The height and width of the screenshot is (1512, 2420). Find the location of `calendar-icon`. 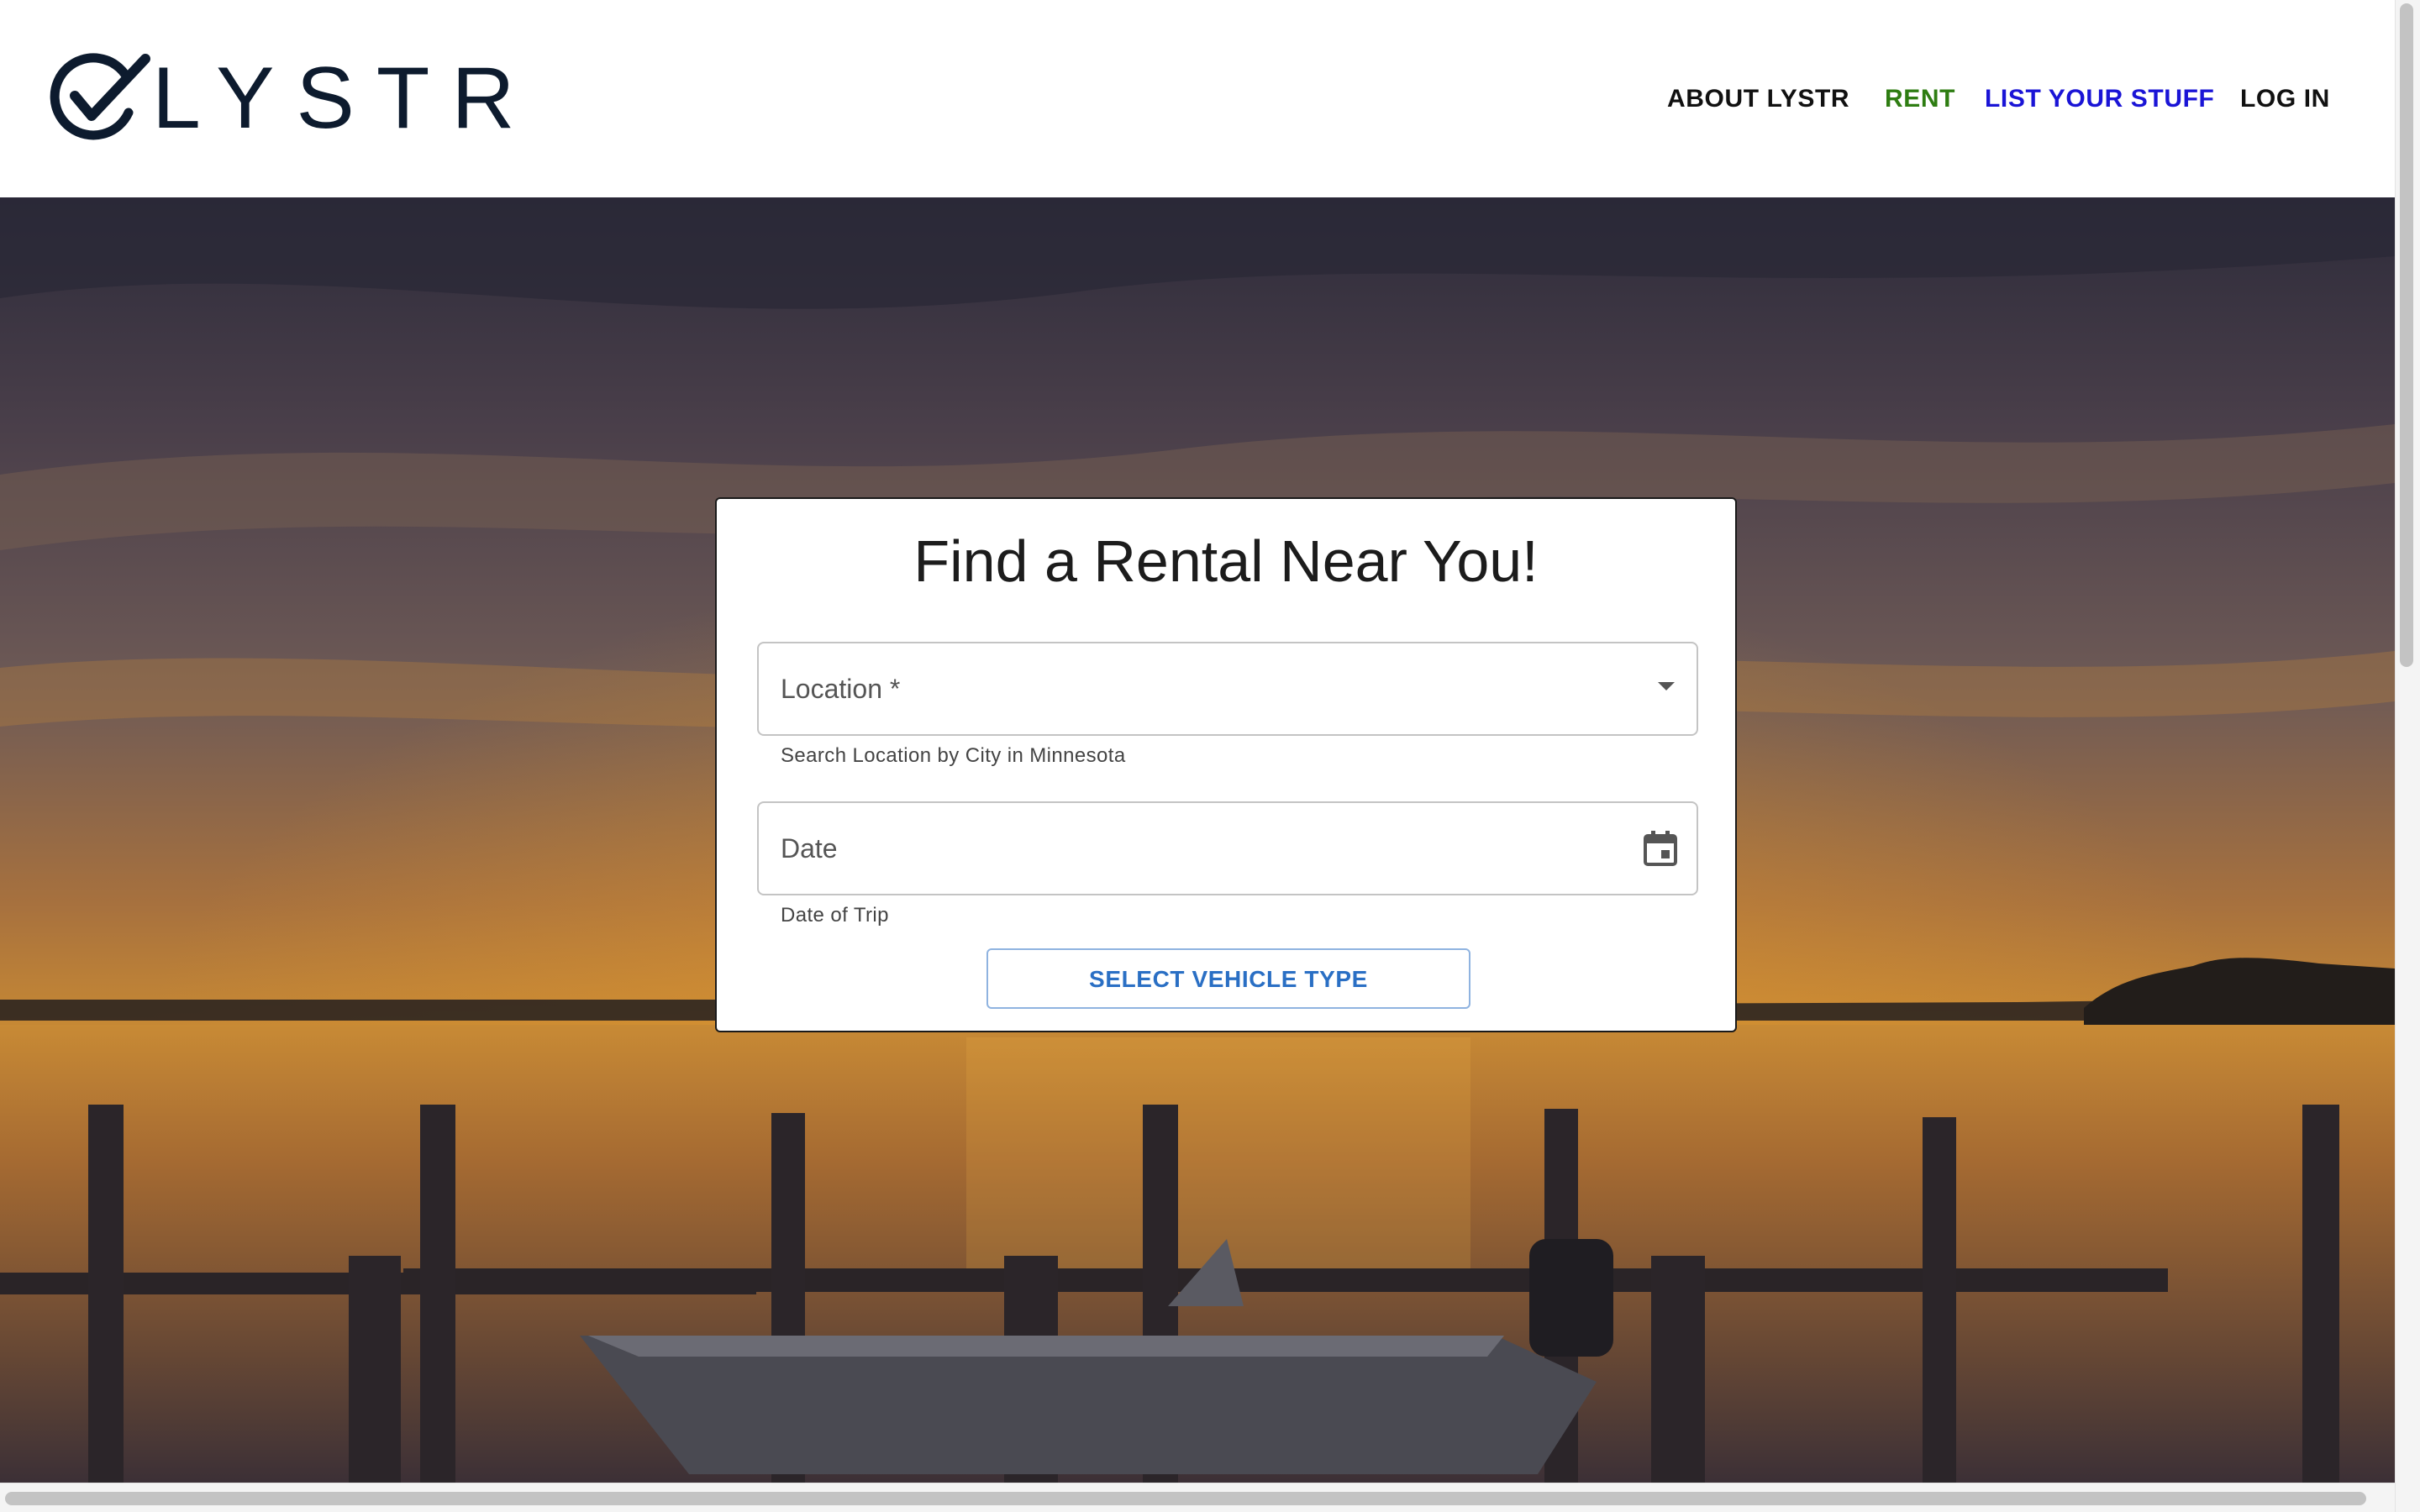

calendar-icon is located at coordinates (1660, 848).